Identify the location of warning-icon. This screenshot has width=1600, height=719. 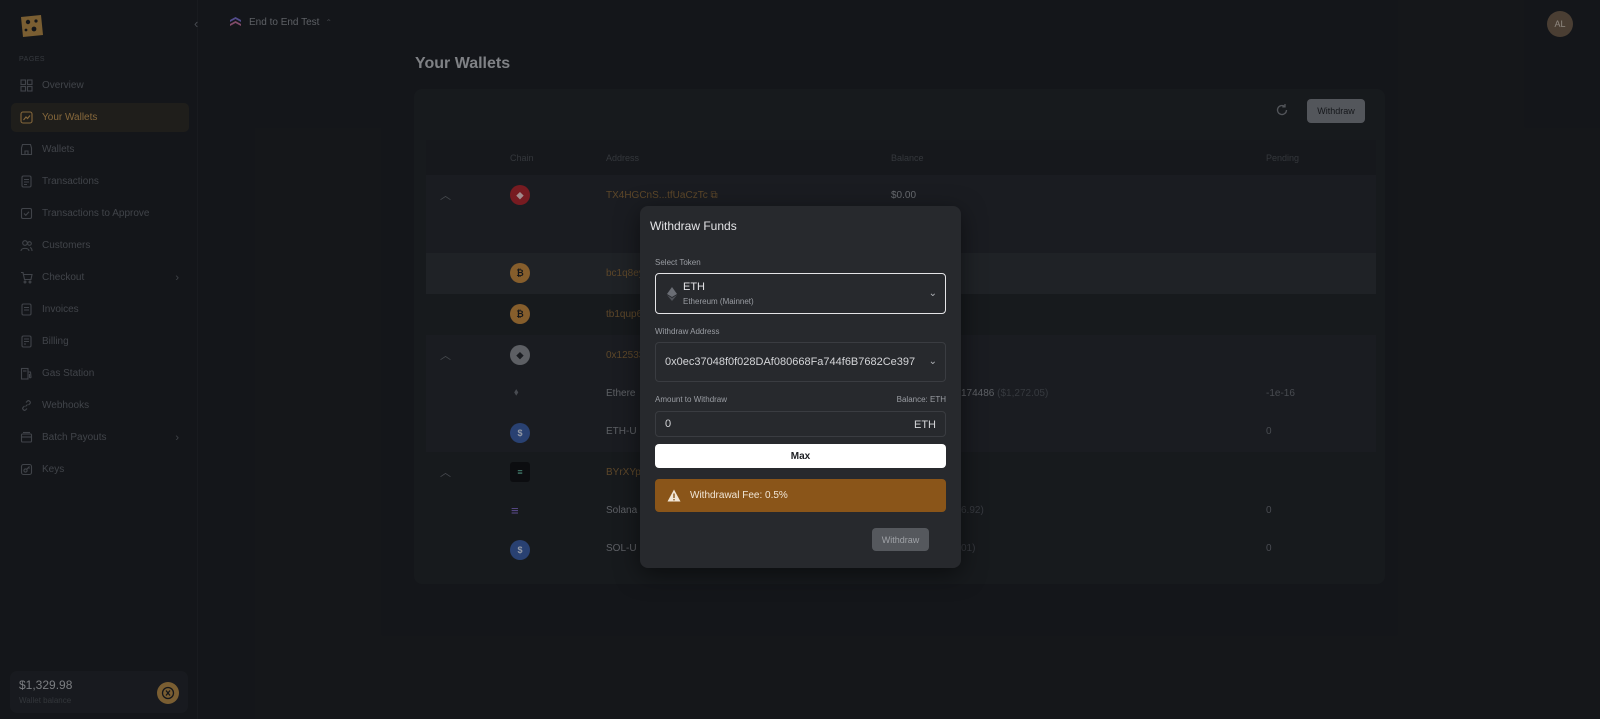
(674, 495).